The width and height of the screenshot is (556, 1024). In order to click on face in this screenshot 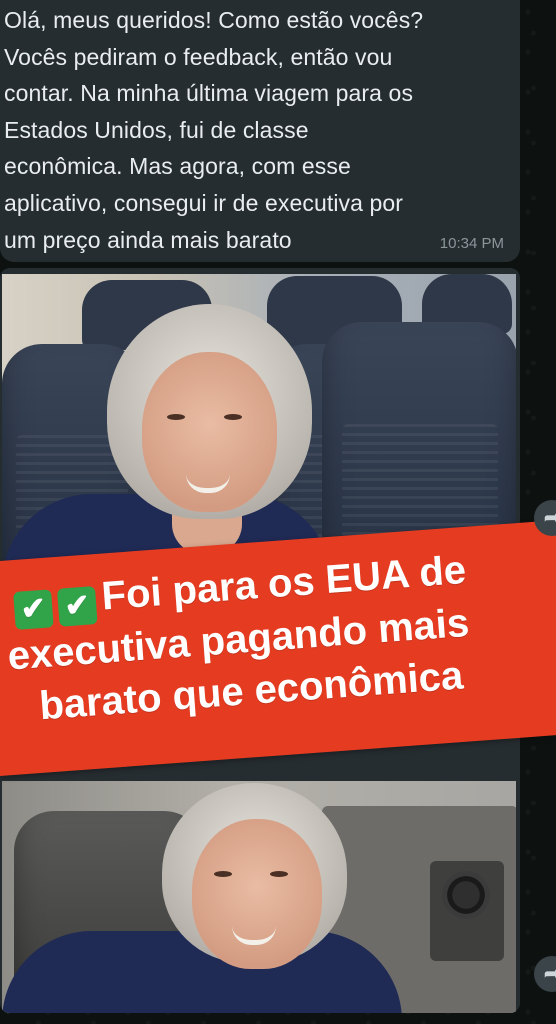, I will do `click(257, 894)`.